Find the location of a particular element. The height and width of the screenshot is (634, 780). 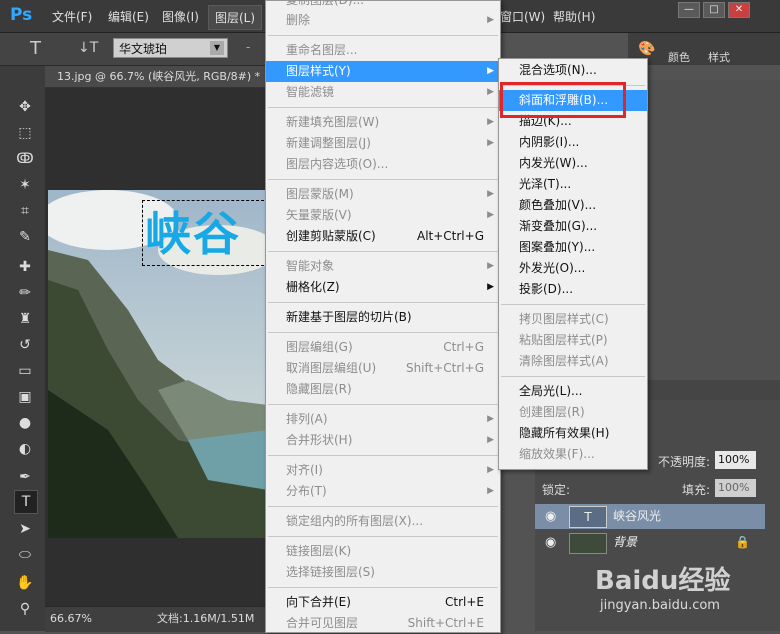

stamp-tool-icon: ♜ is located at coordinates (25, 319).